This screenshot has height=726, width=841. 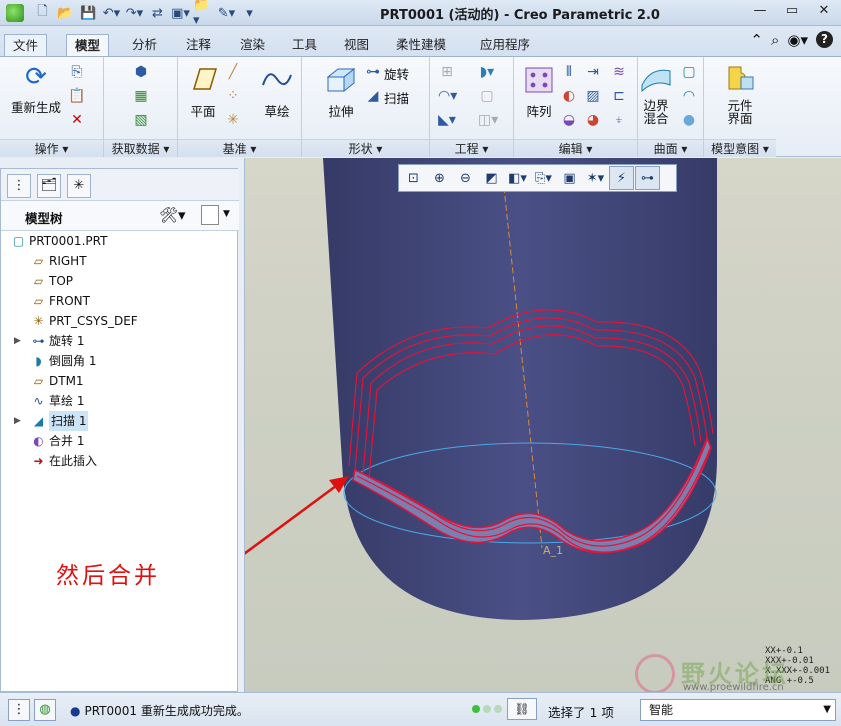 What do you see at coordinates (738, 710) in the screenshot?
I see `filter-dropdown: 智能 ▼` at bounding box center [738, 710].